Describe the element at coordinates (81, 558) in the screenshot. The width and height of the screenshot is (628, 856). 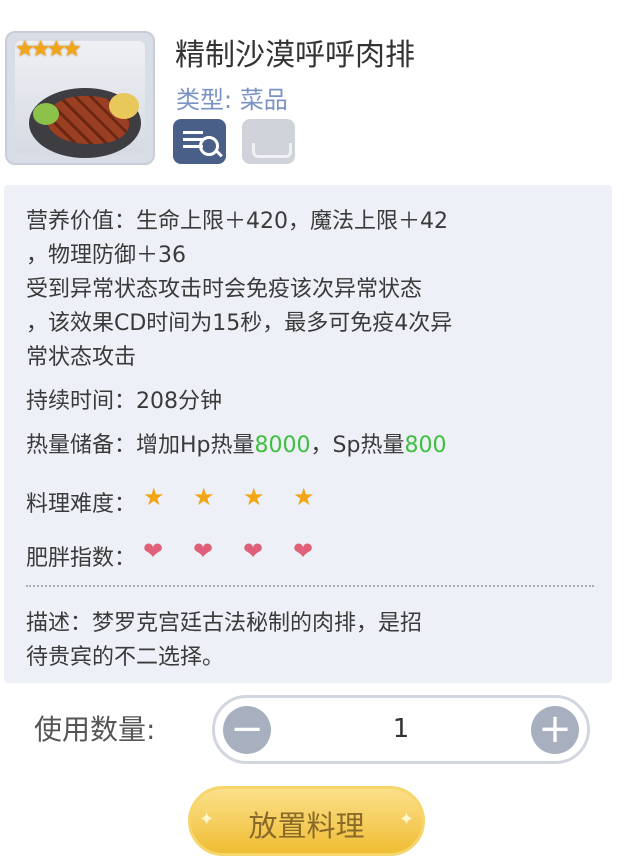
I see `fatness-label: 肥胖指数：` at that location.